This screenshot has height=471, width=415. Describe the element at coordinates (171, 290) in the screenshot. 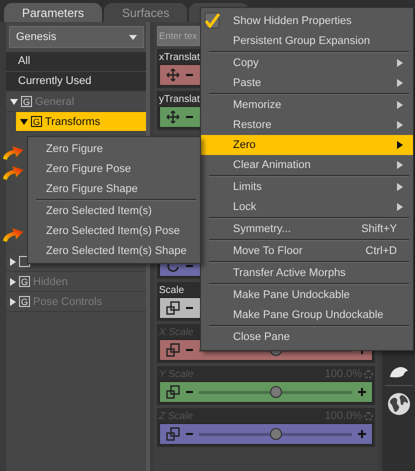

I see `parameter-label: Scale` at that location.